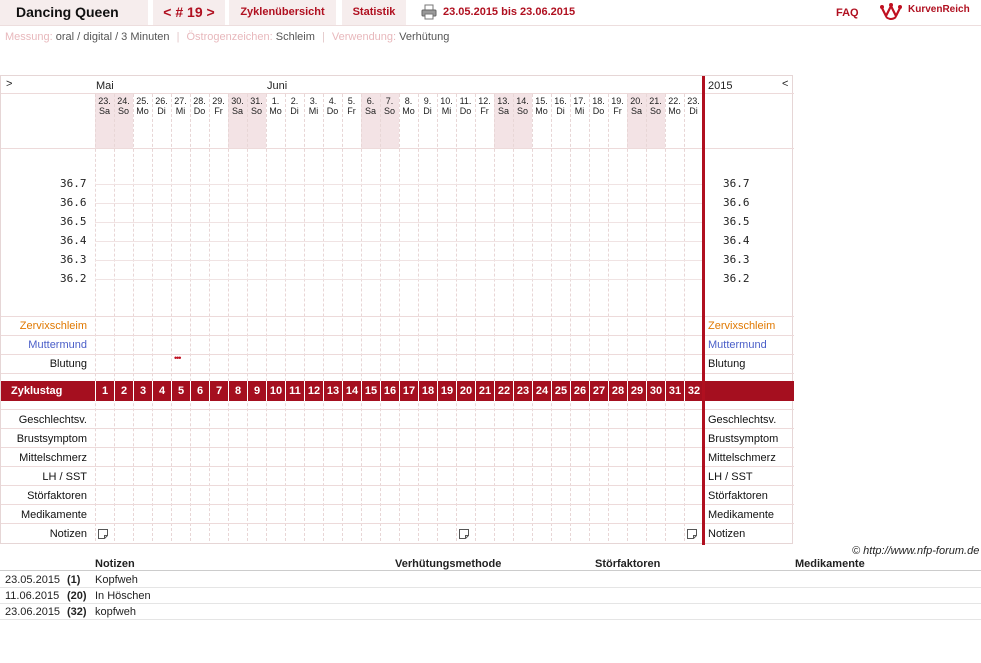 This screenshot has height=663, width=981. Describe the element at coordinates (785, 84) in the screenshot. I see `chart-nav-right: <` at that location.